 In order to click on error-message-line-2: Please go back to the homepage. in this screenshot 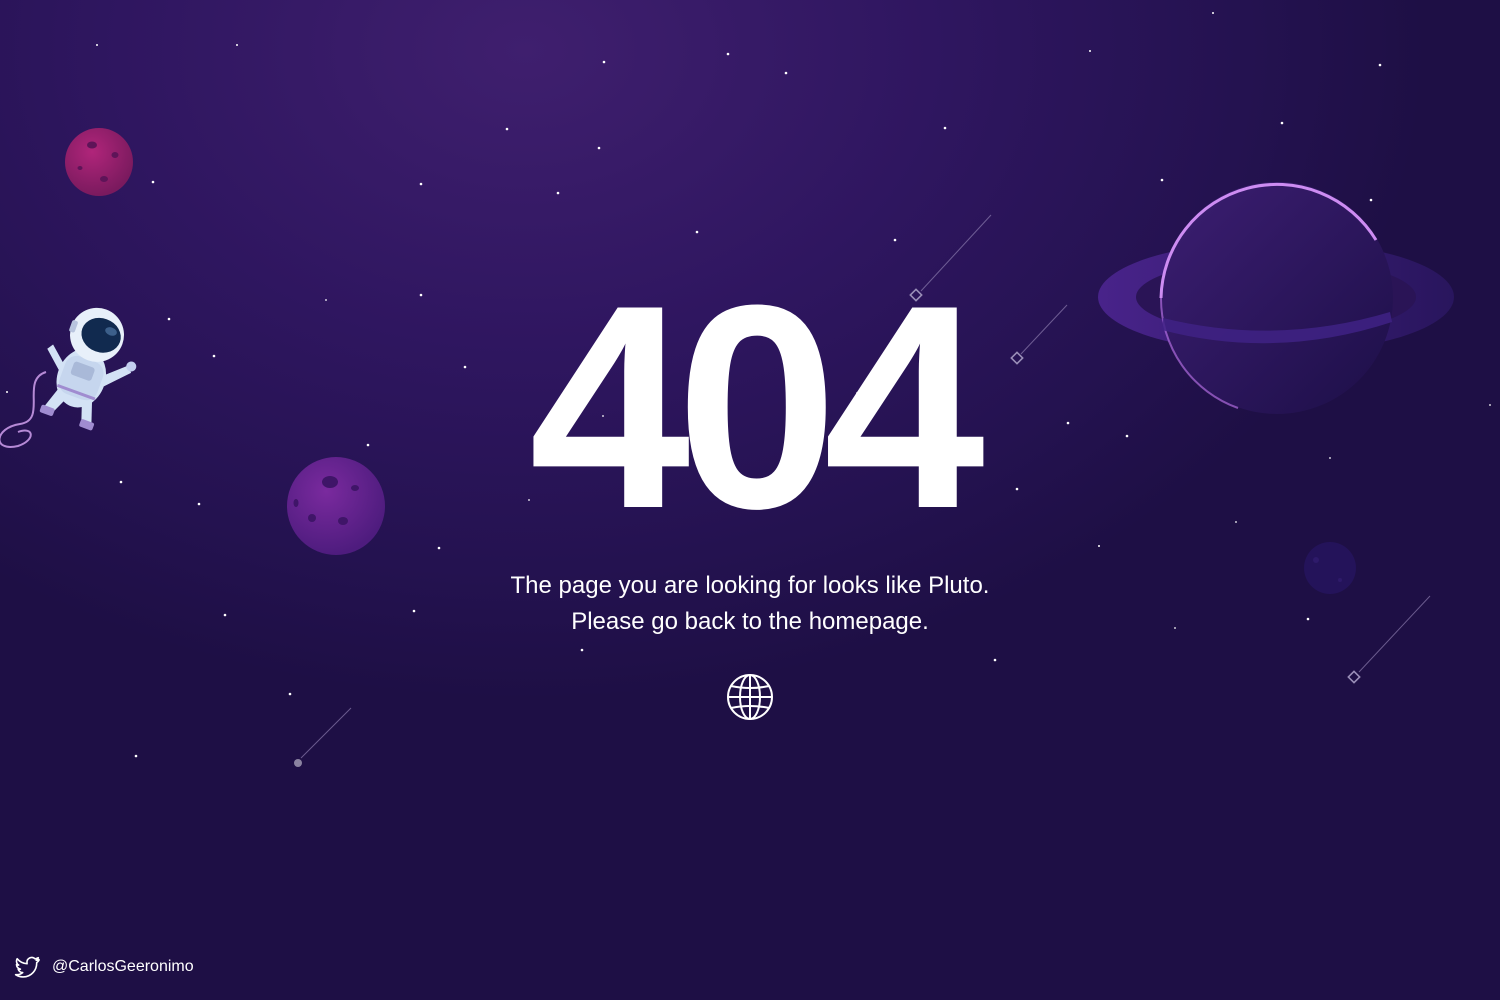, I will do `click(750, 621)`.